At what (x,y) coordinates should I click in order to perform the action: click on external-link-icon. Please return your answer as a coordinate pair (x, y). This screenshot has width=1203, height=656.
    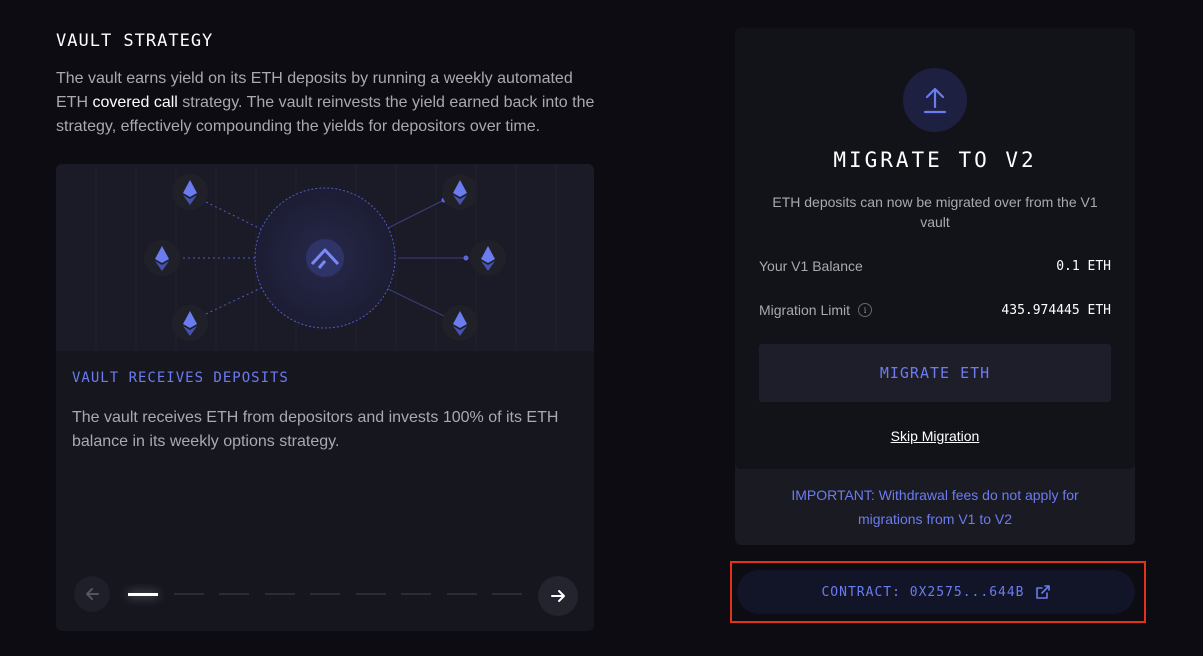
    Looking at the image, I should click on (1042, 592).